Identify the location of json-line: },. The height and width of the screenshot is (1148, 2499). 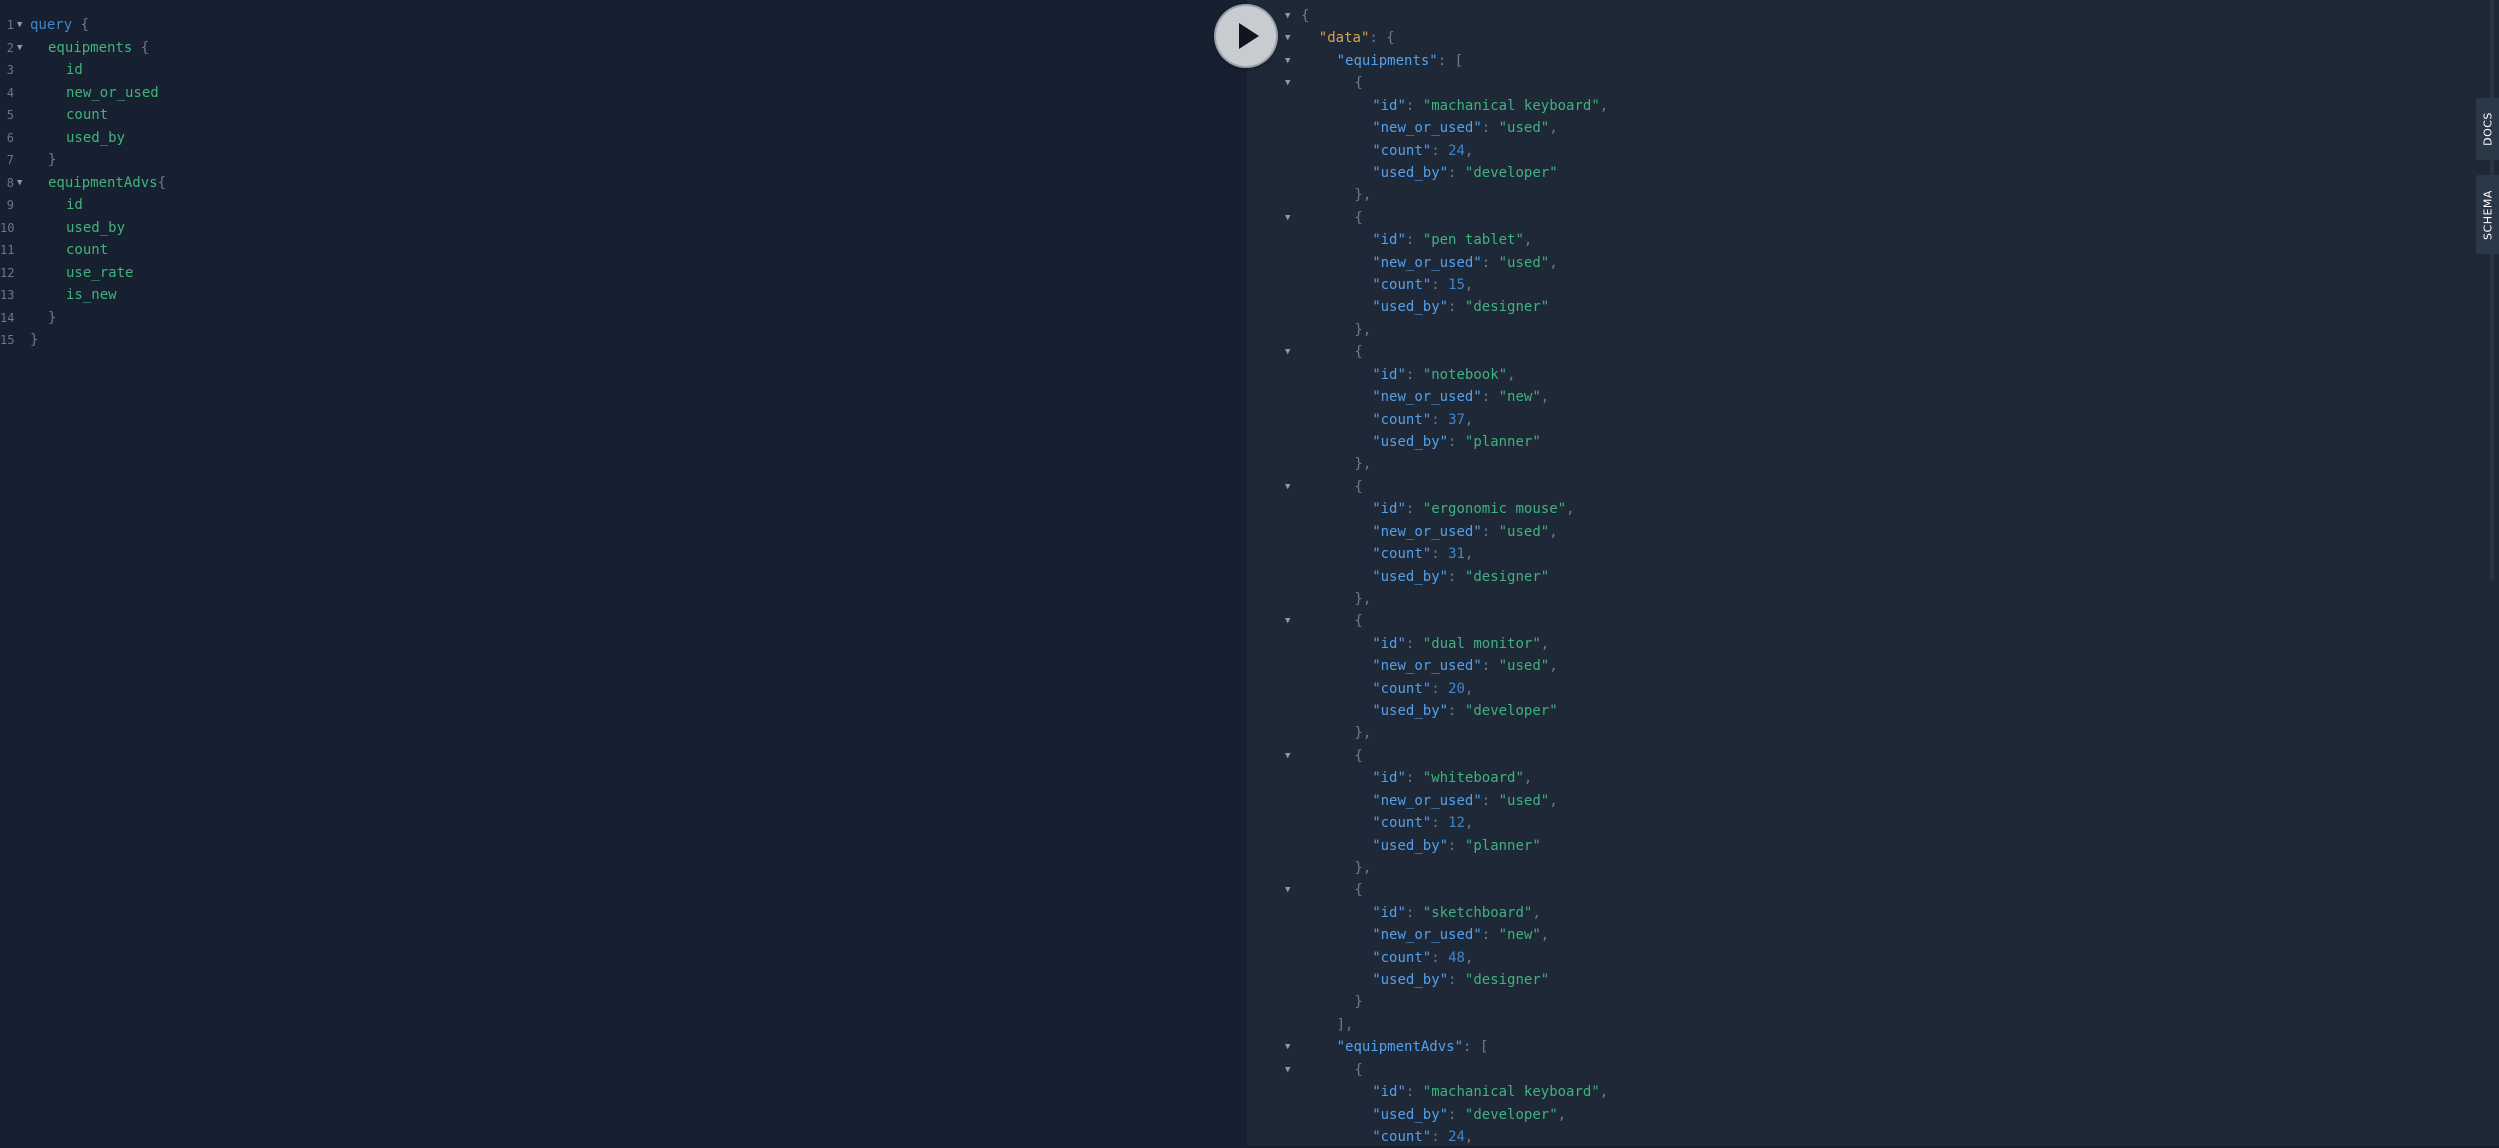
(1362, 599).